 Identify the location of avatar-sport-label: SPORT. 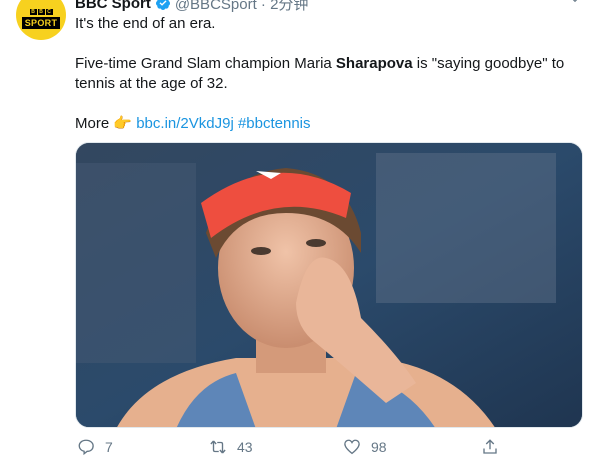
(41, 23).